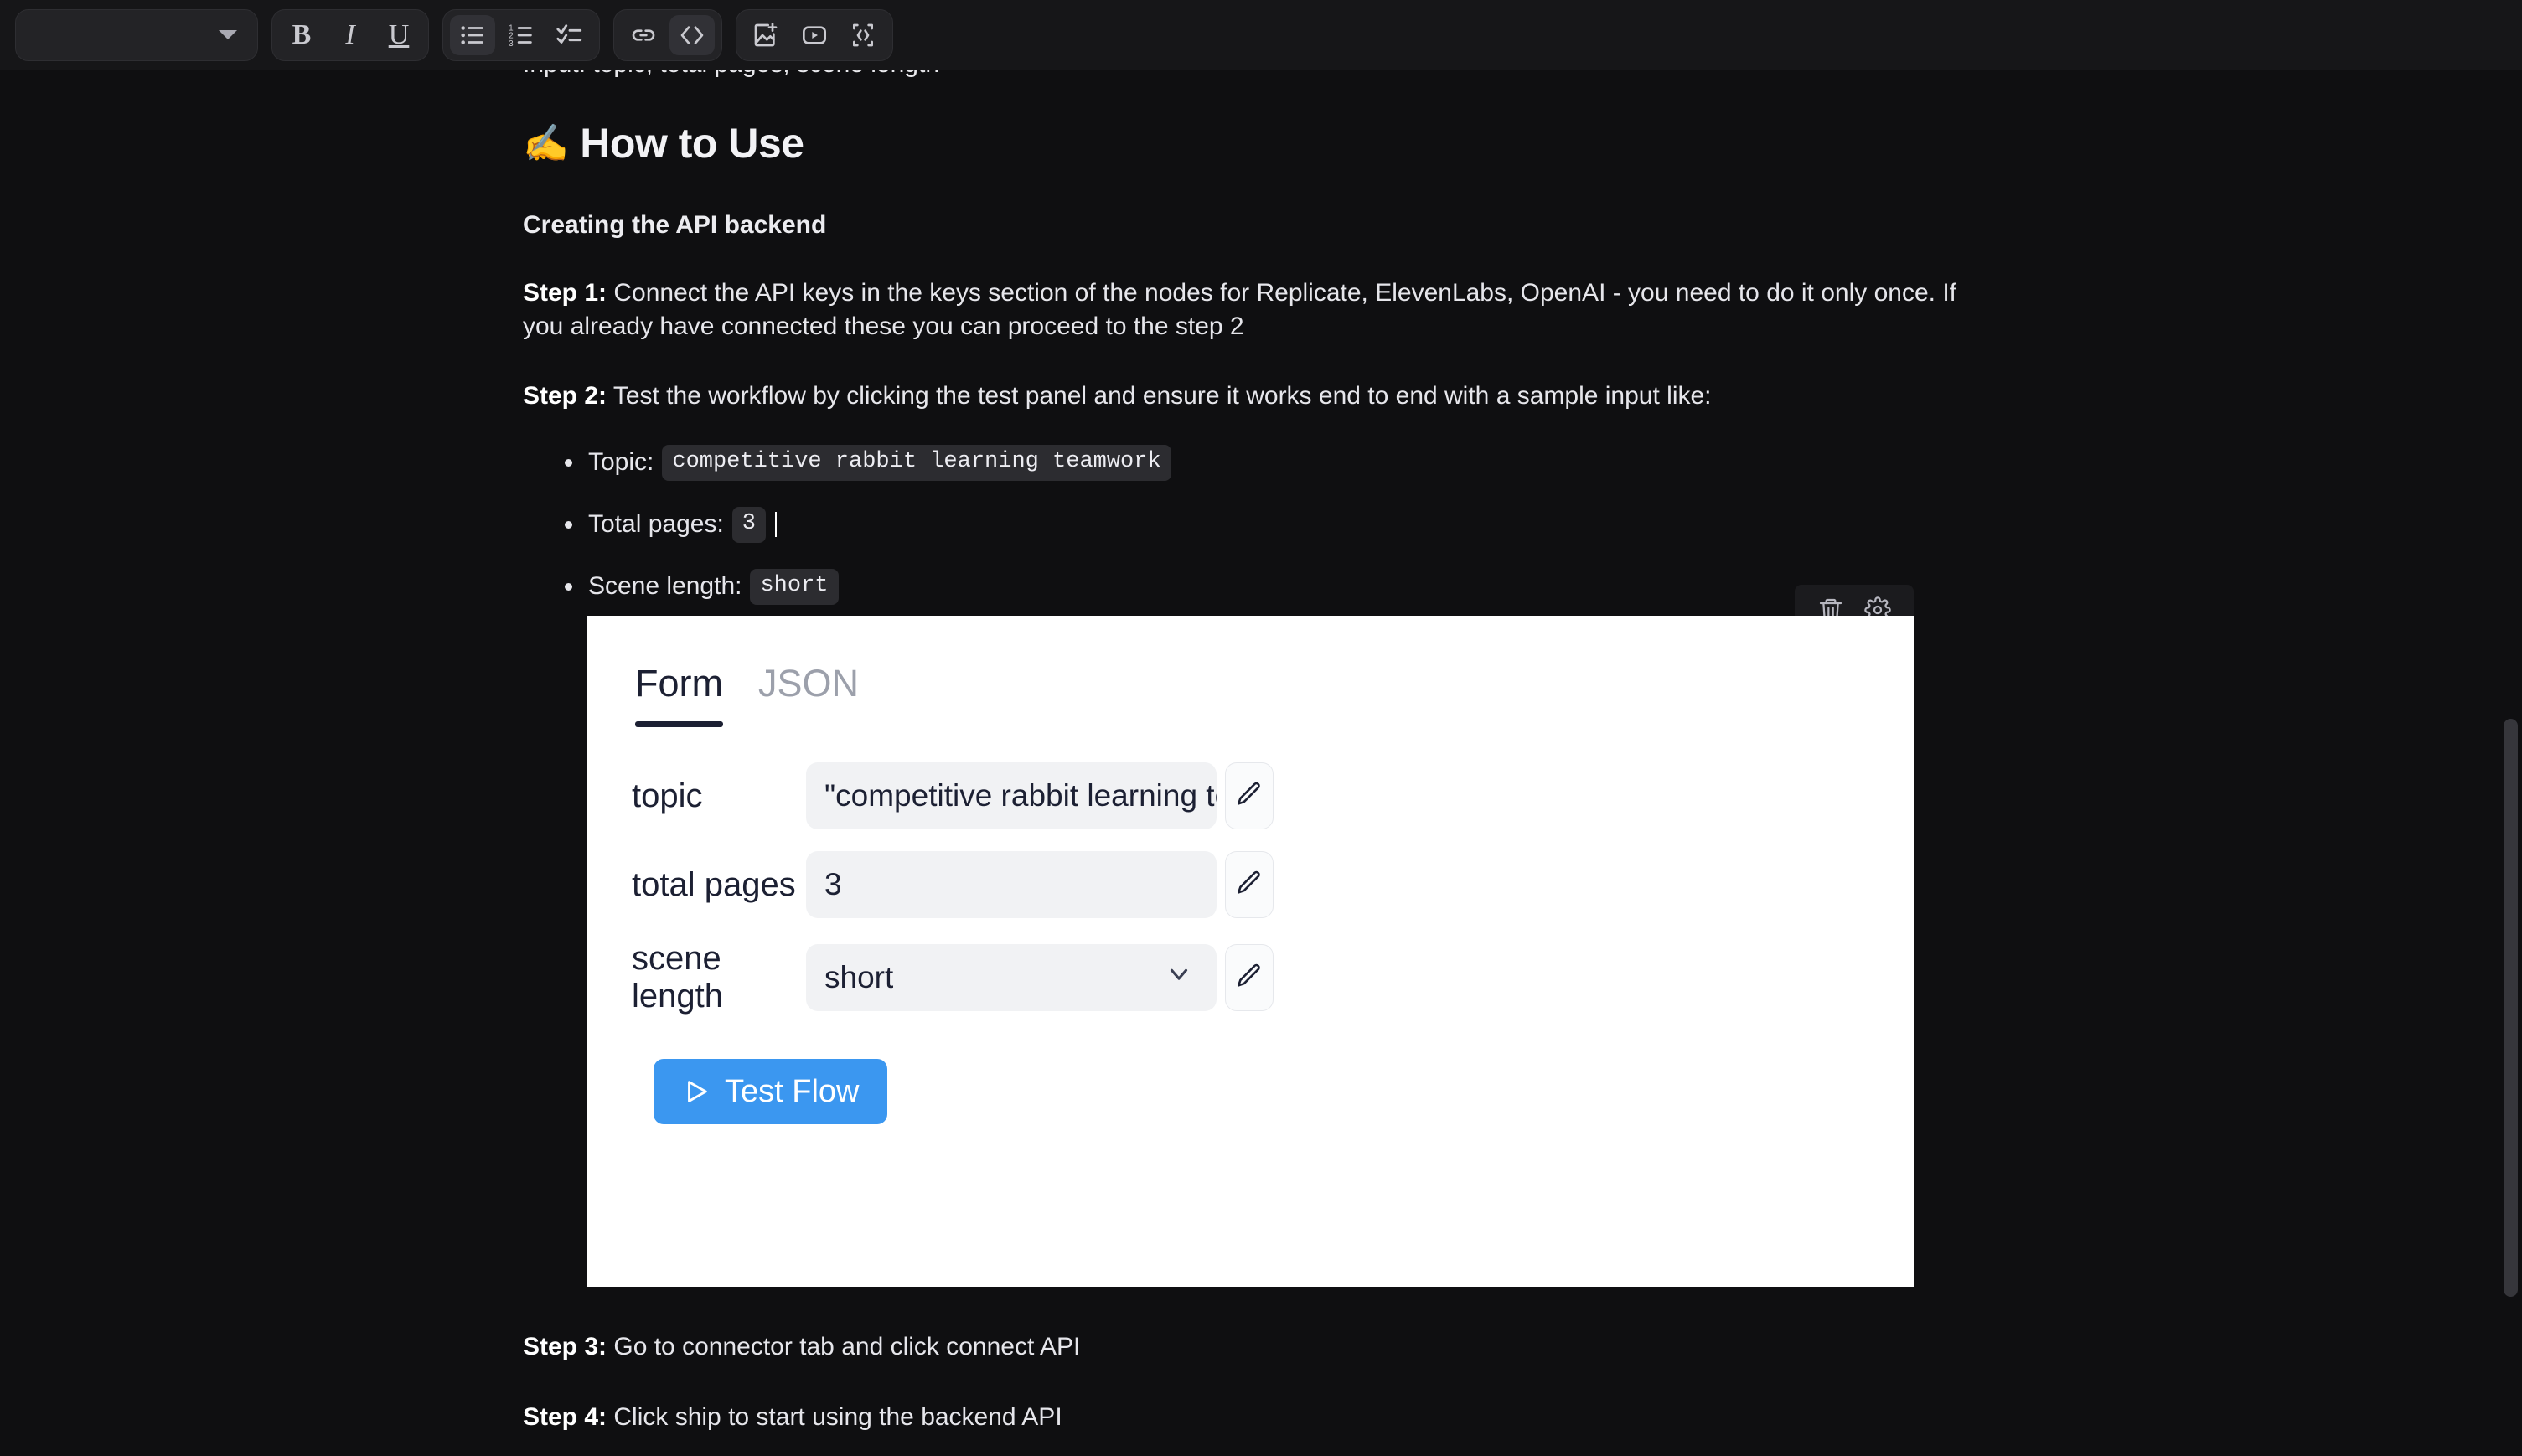 Image resolution: width=2522 pixels, height=1456 pixels. Describe the element at coordinates (1109, 74) in the screenshot. I see `clipped-previous-line: Input: topic, total pages, scene length` at that location.